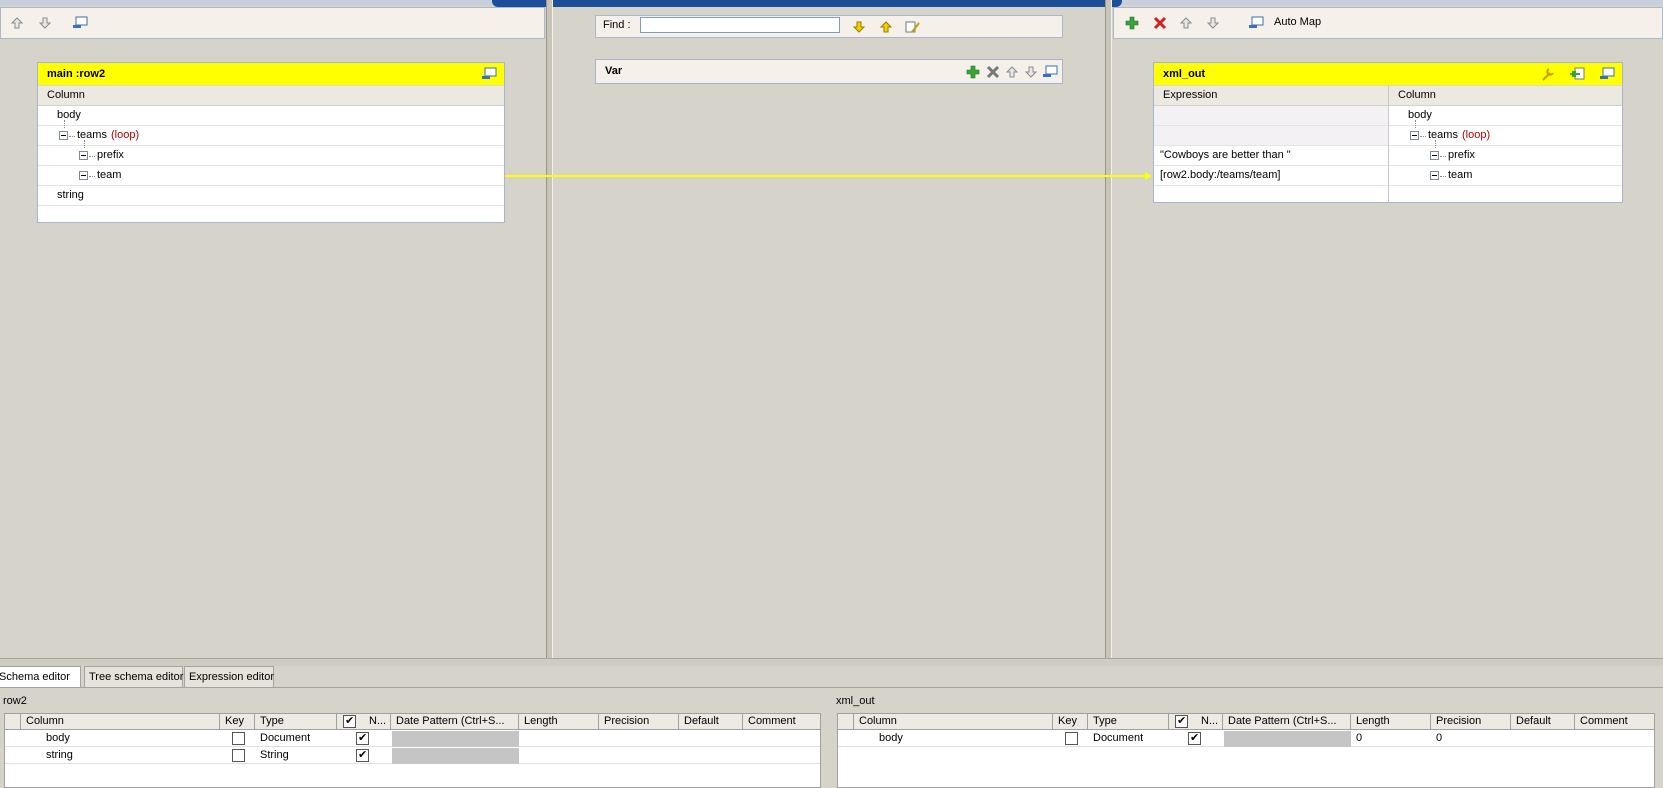  I want to click on expression-cell: "Cowboys are better than ", so click(1271, 156).